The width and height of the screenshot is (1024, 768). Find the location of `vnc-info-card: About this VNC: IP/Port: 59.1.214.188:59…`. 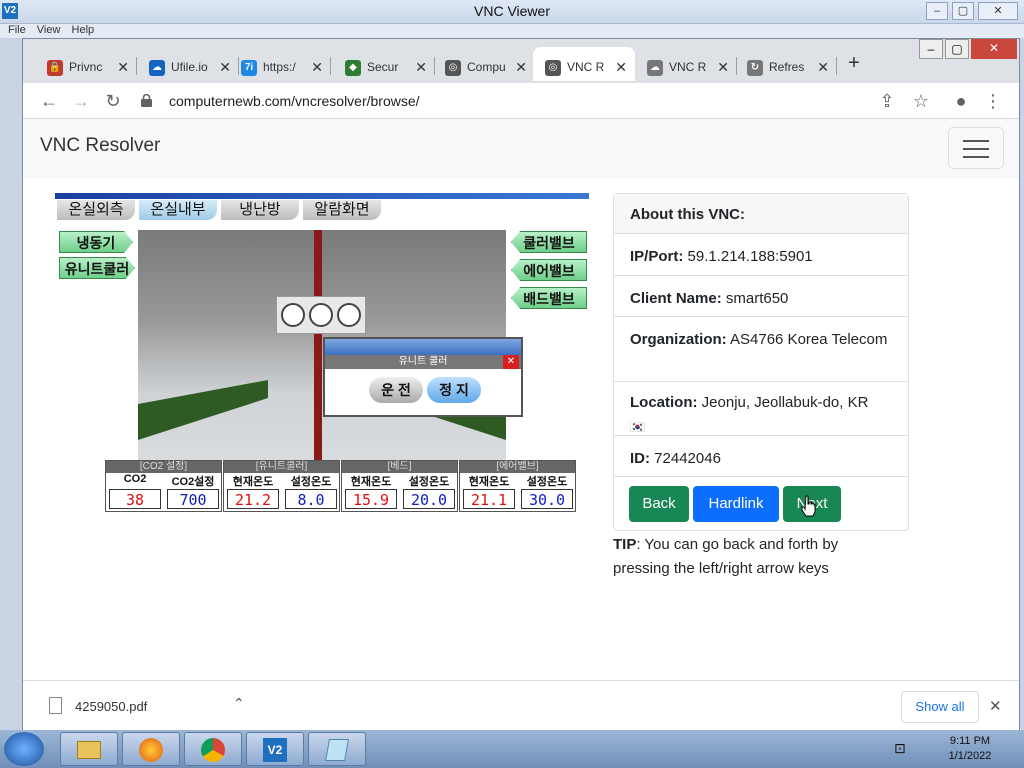

vnc-info-card: About this VNC: IP/Port: 59.1.214.188:59… is located at coordinates (761, 362).